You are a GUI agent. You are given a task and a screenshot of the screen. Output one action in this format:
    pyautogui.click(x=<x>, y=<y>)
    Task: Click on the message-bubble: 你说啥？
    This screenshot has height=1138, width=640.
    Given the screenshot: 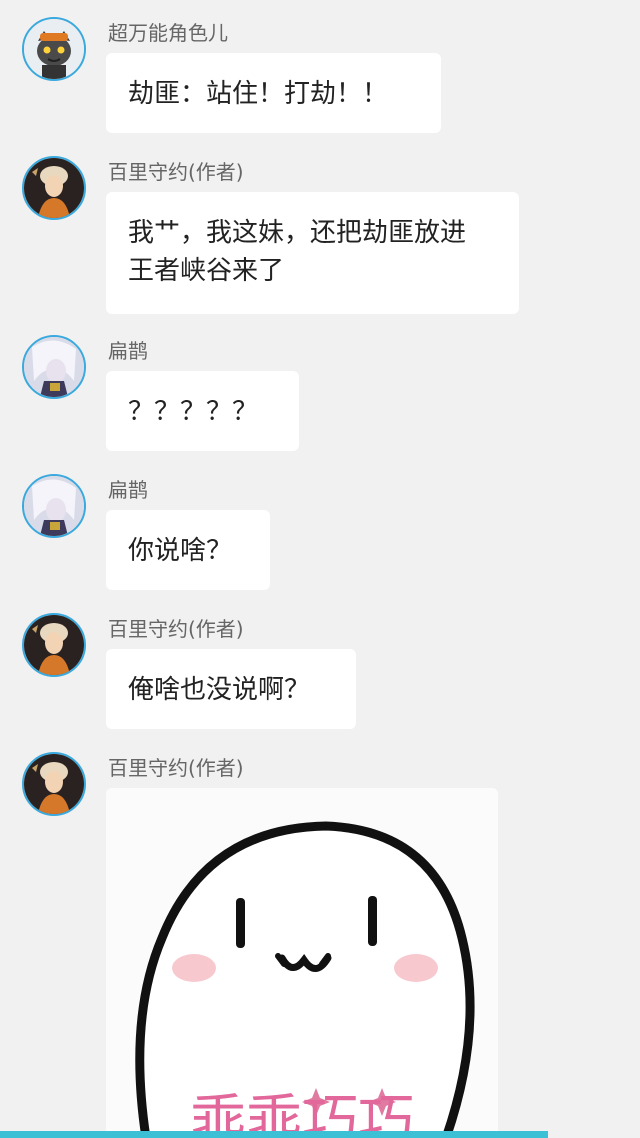 What is the action you would take?
    pyautogui.click(x=188, y=550)
    